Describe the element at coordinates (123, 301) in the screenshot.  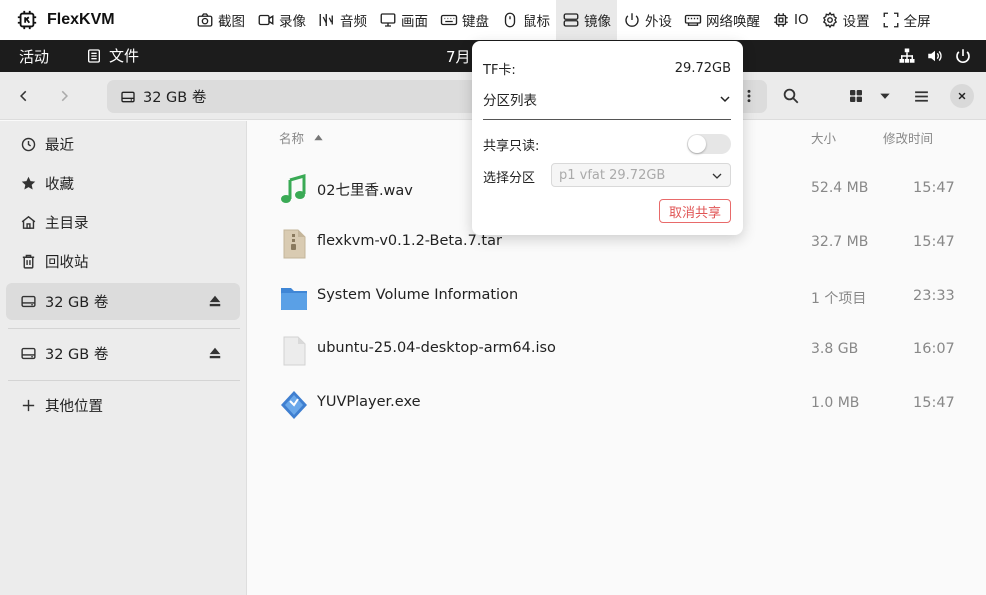
I see `sidebar-item-volume-1: 32 GB 卷` at that location.